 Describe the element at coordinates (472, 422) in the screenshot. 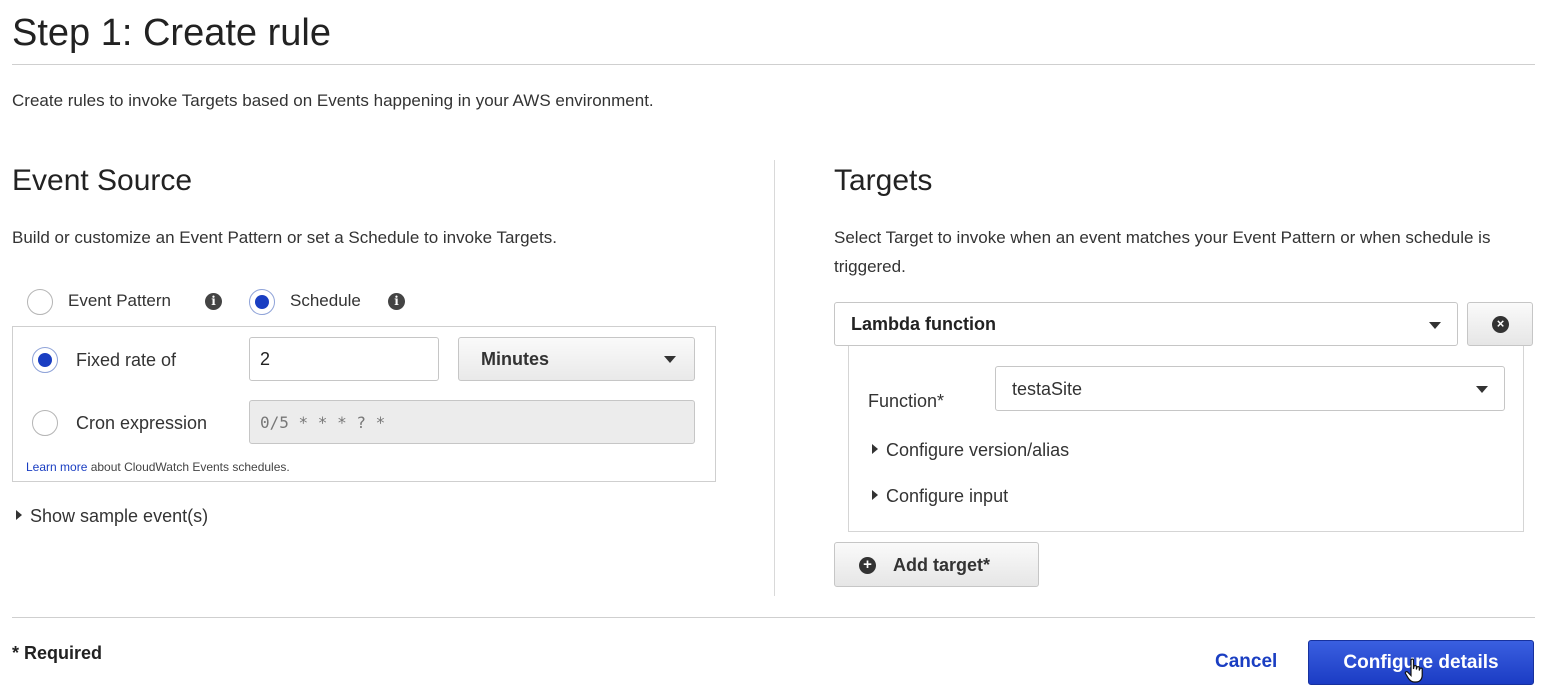

I see `cron-expression-input: 0/5 * * * ? *` at that location.